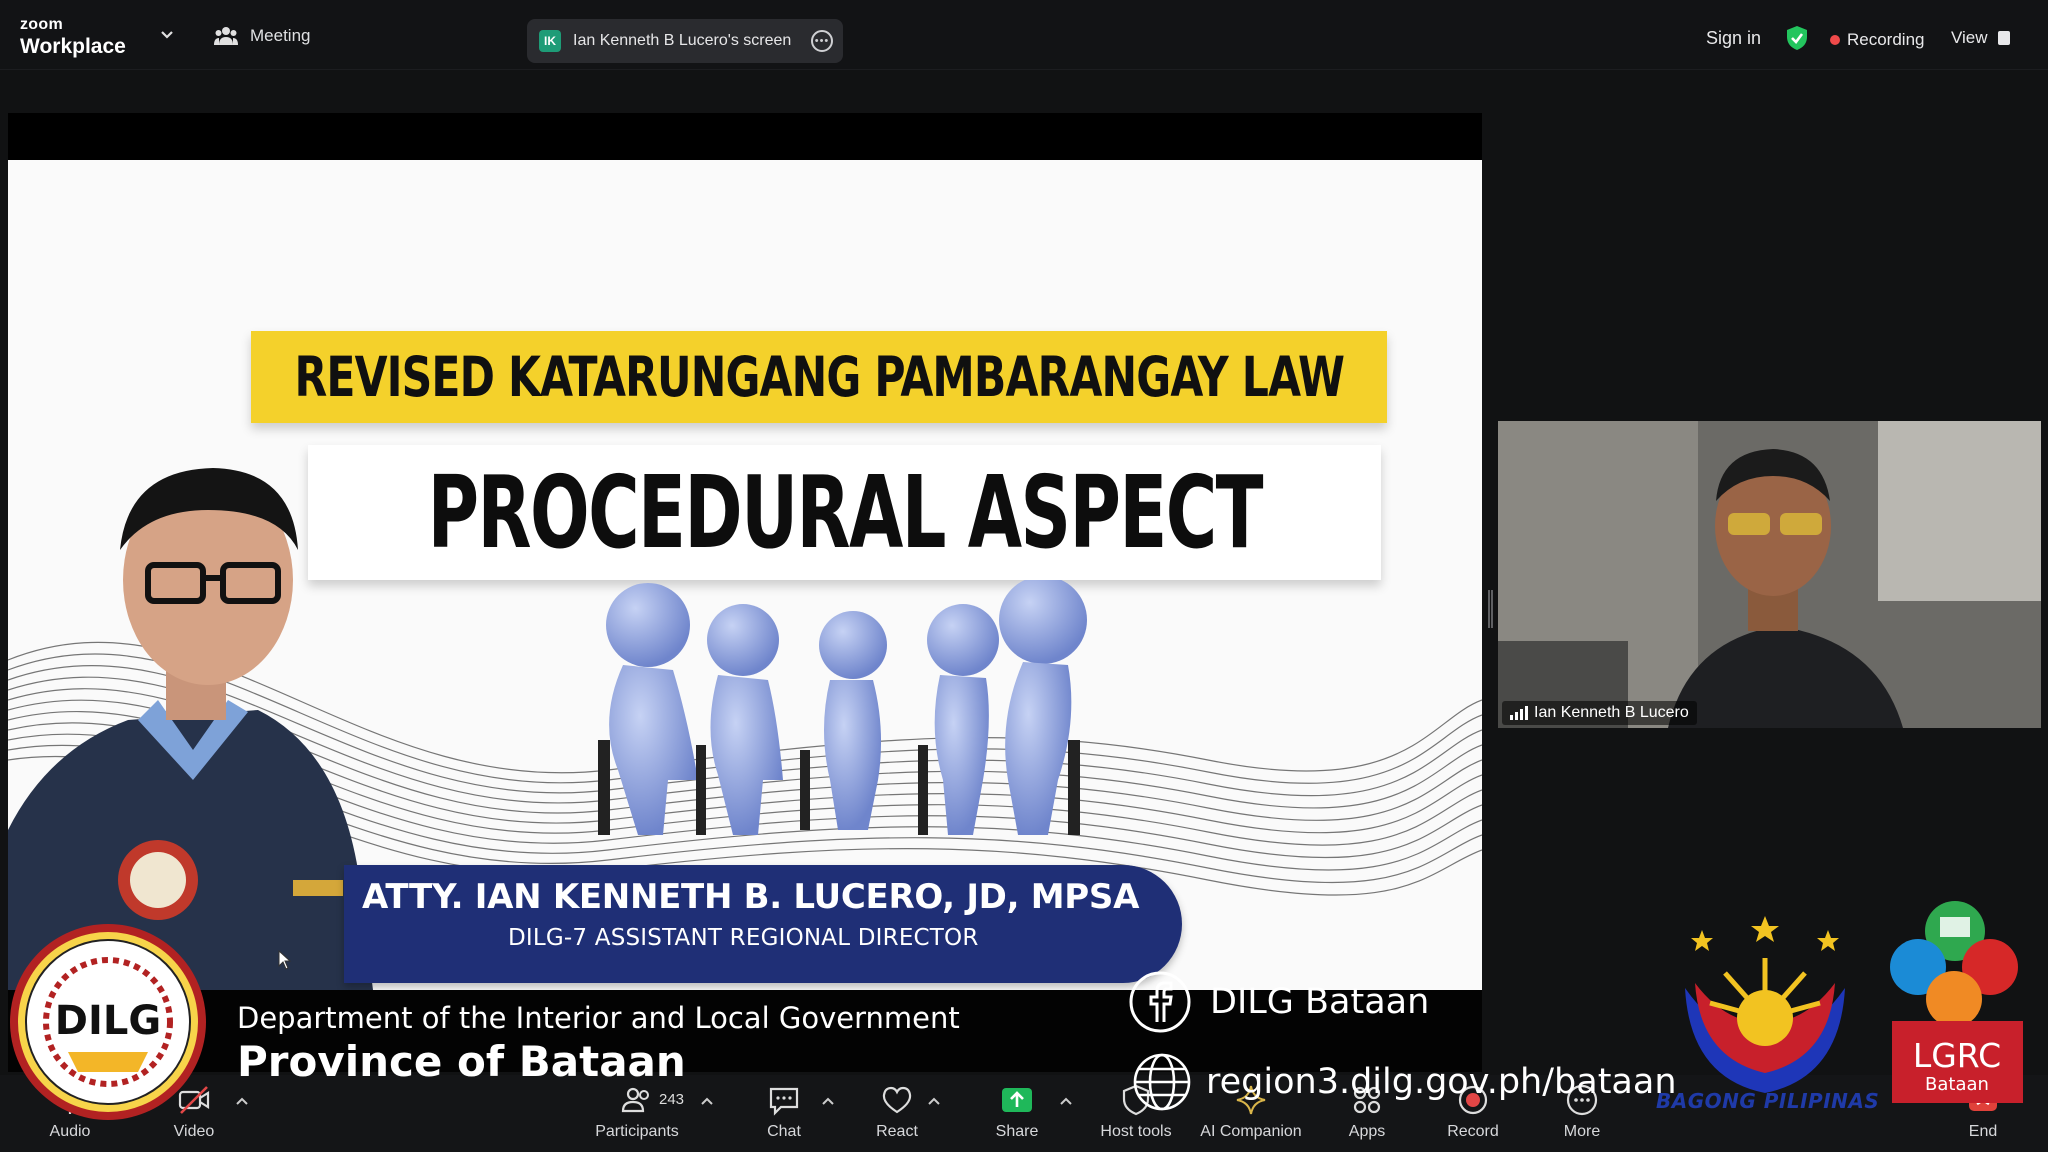 Image resolution: width=2048 pixels, height=1152 pixels. What do you see at coordinates (1733, 38) in the screenshot?
I see `sign-in-link: Sign in` at bounding box center [1733, 38].